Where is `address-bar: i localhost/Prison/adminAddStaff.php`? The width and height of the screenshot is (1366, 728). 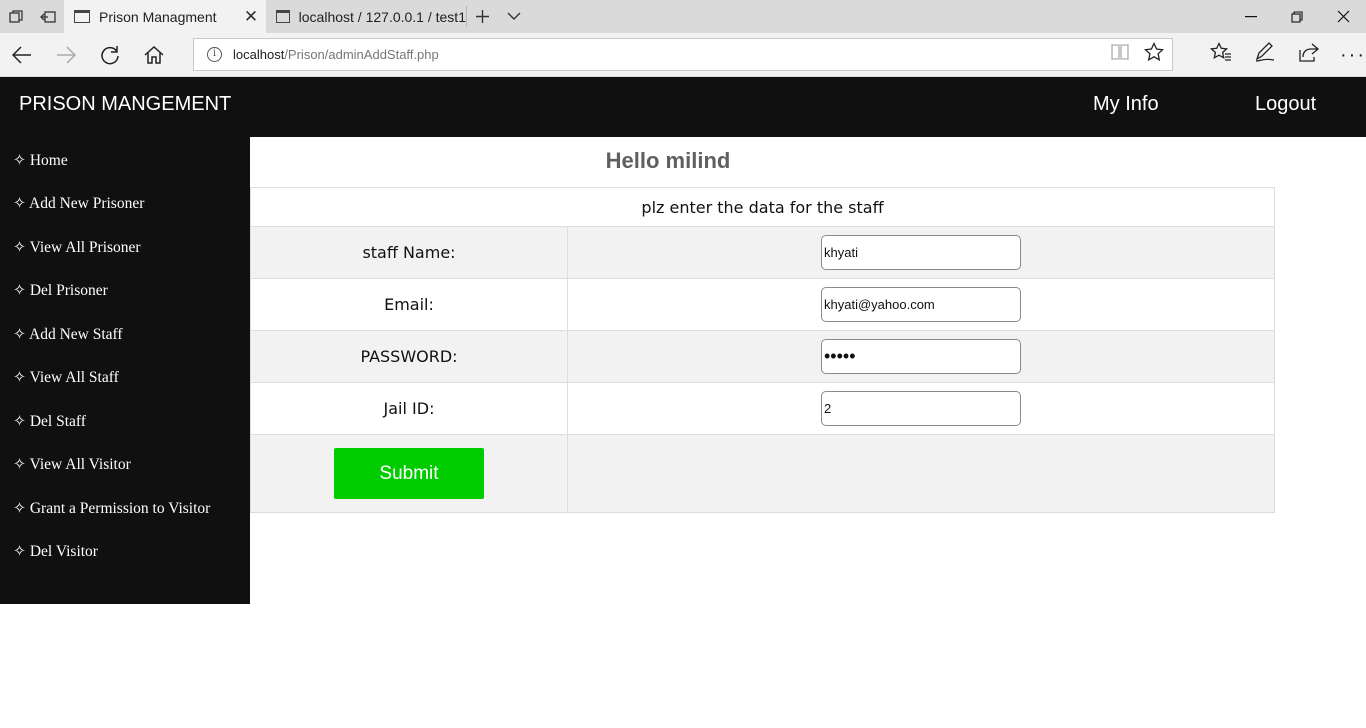
address-bar: i localhost/Prison/adminAddStaff.php is located at coordinates (683, 54).